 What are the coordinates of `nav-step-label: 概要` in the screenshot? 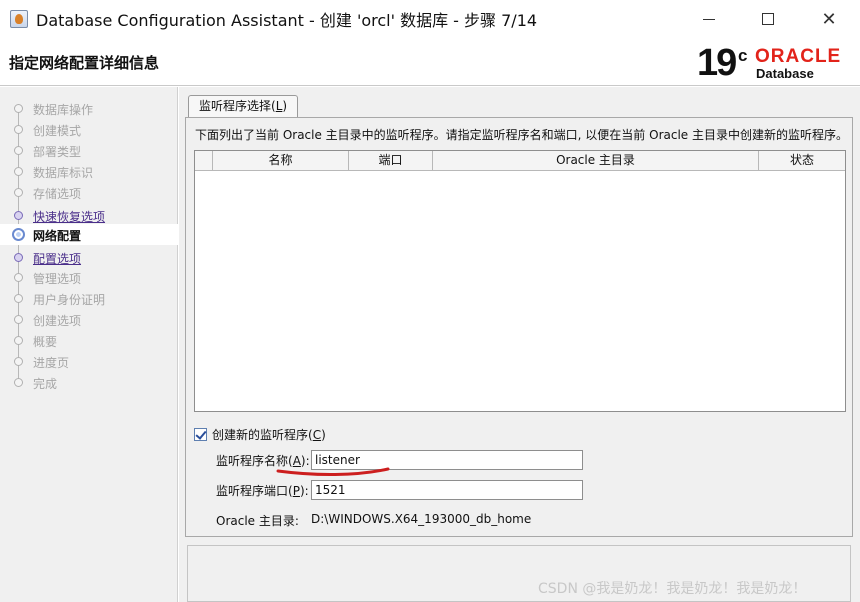 It's located at (45, 342).